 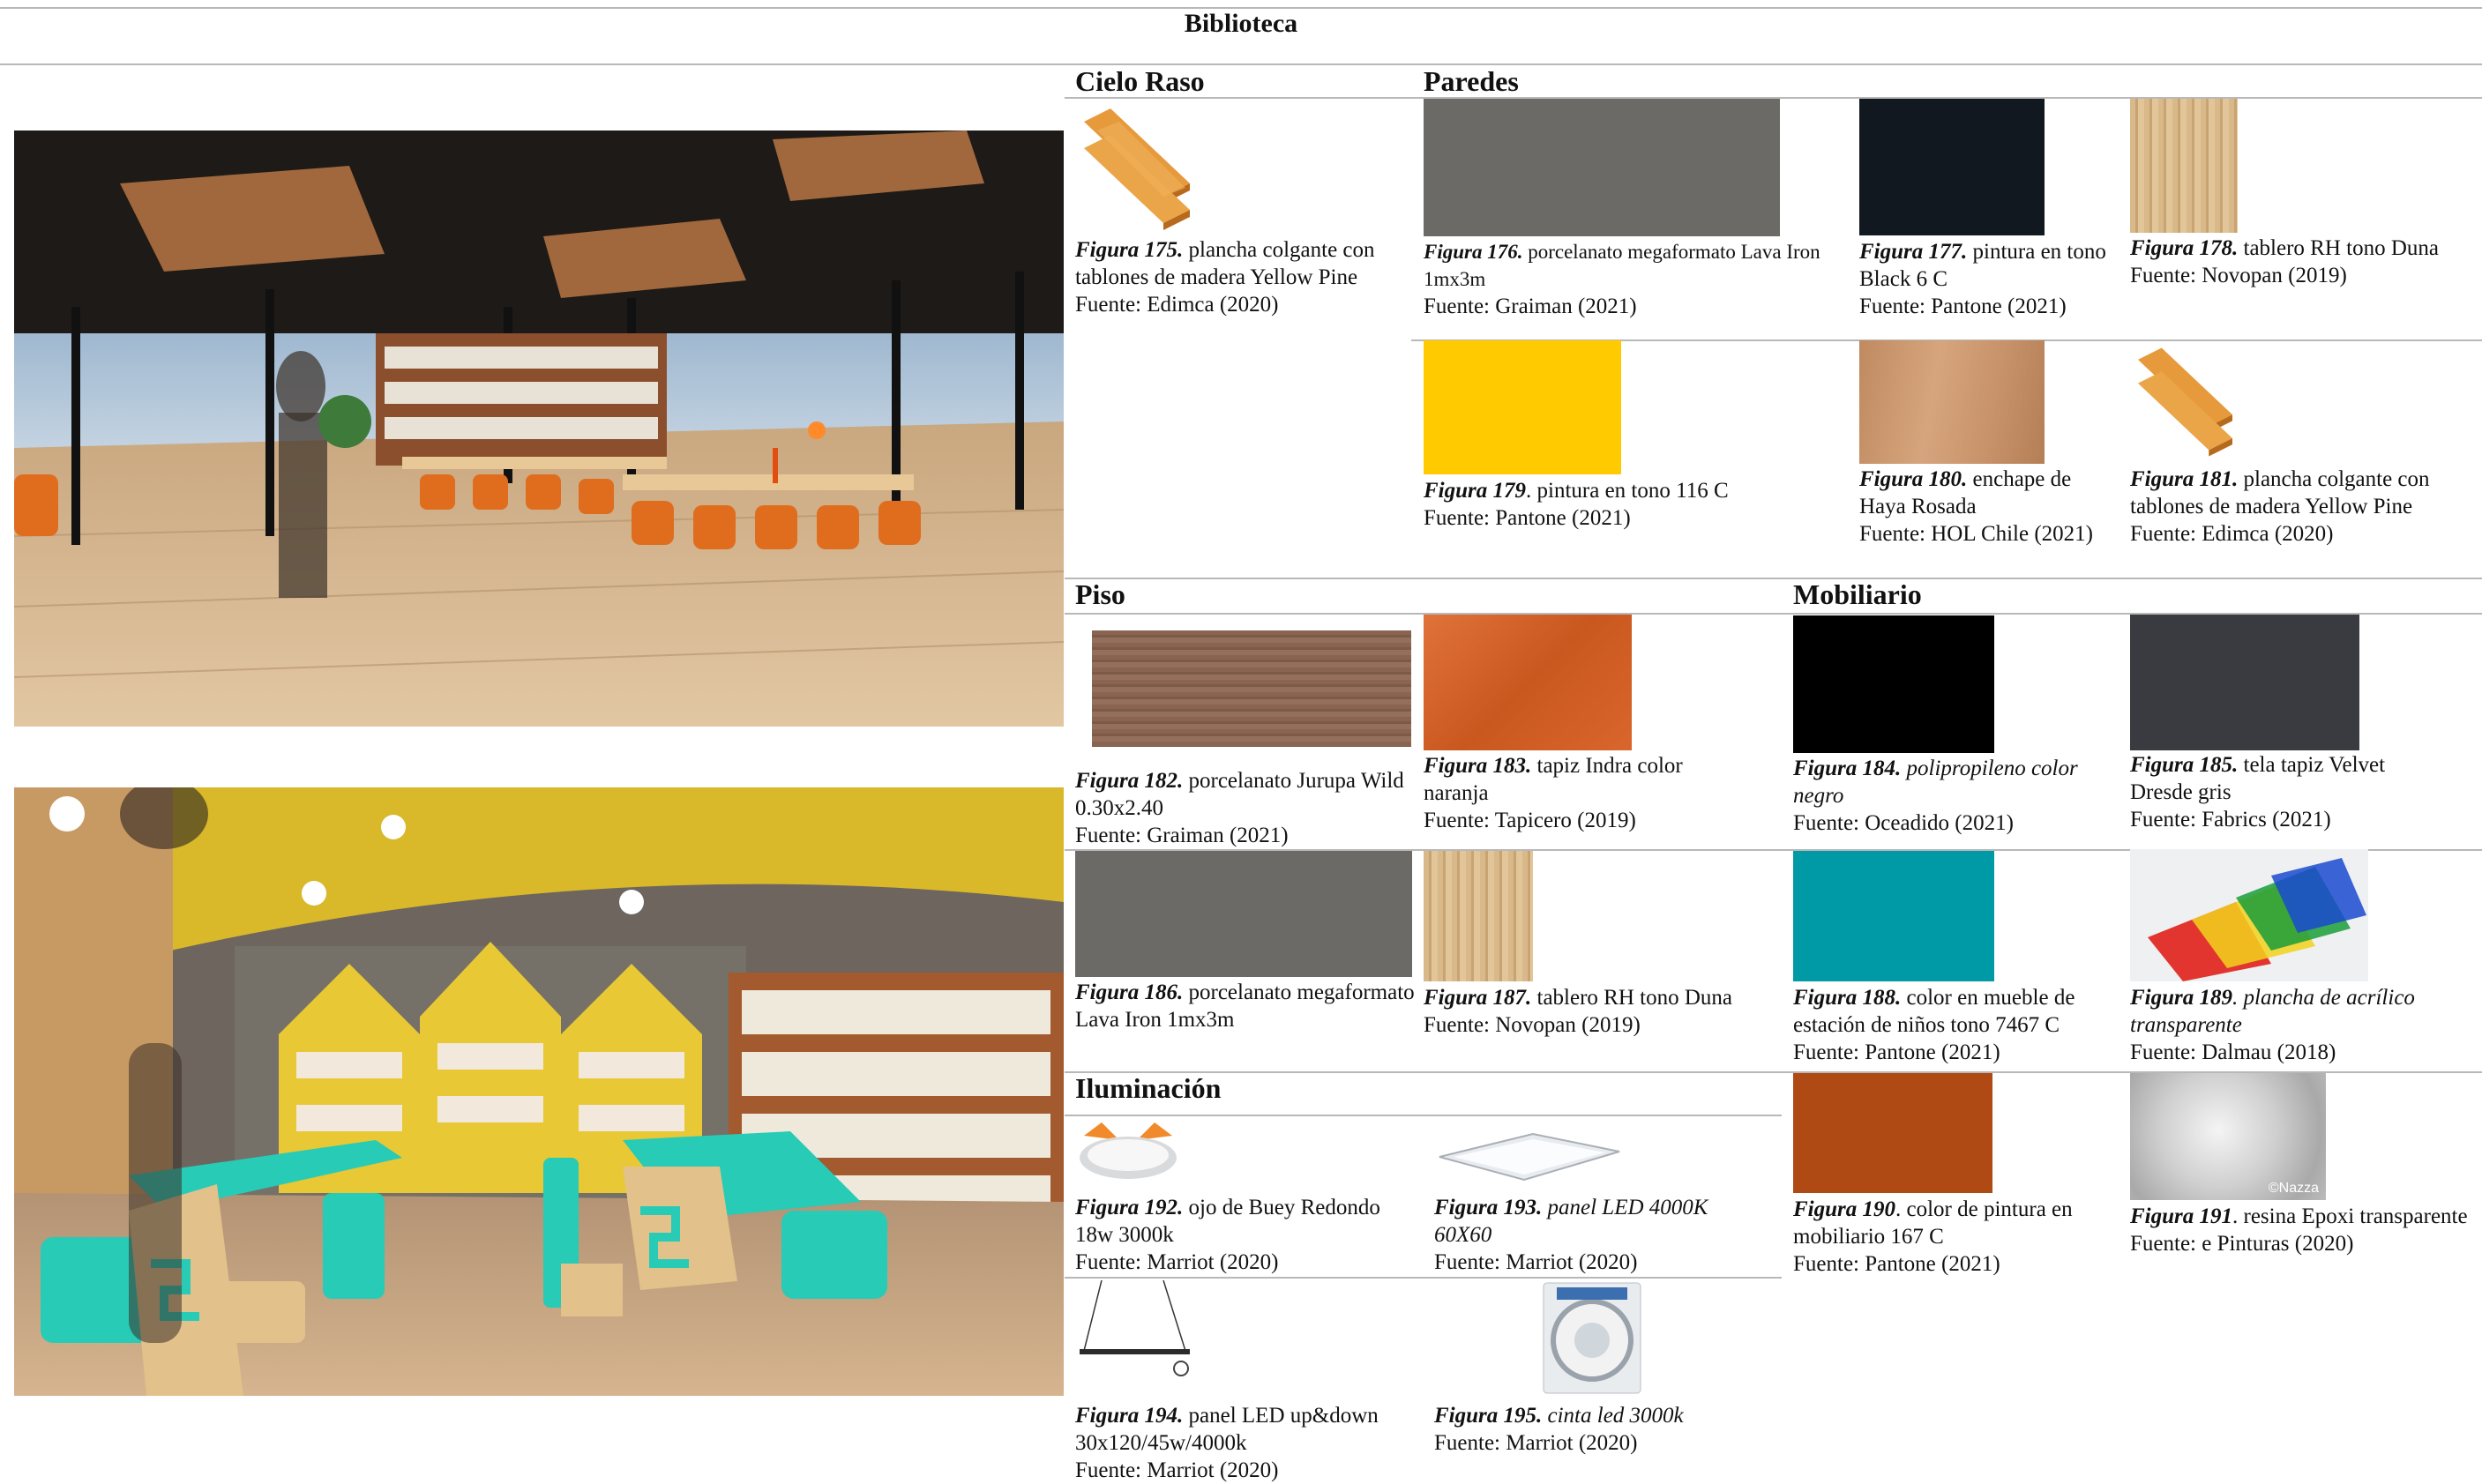 I want to click on teal-7467c-swatch, so click(x=1894, y=916).